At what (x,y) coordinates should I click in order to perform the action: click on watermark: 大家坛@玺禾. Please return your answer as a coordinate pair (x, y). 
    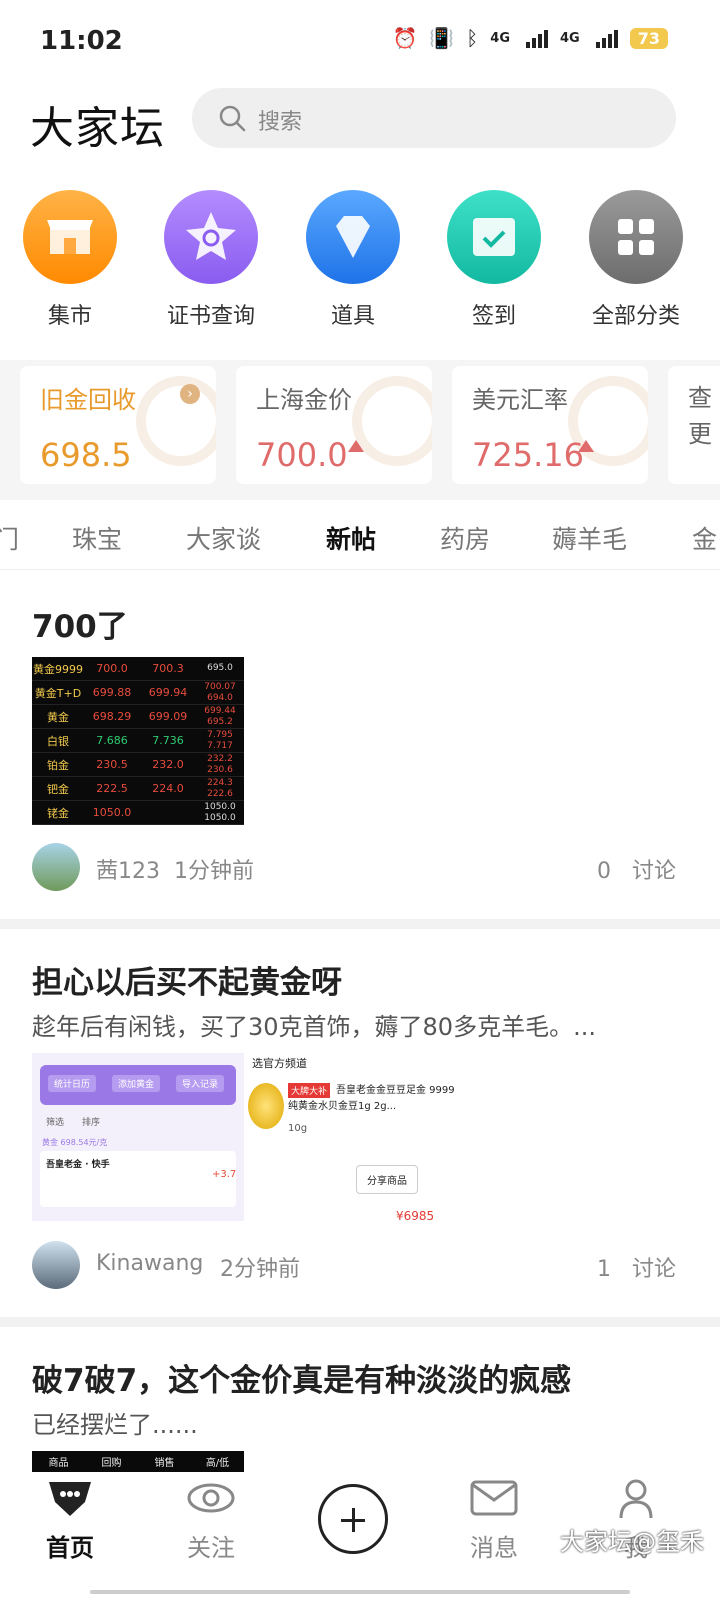
    Looking at the image, I should click on (632, 1542).